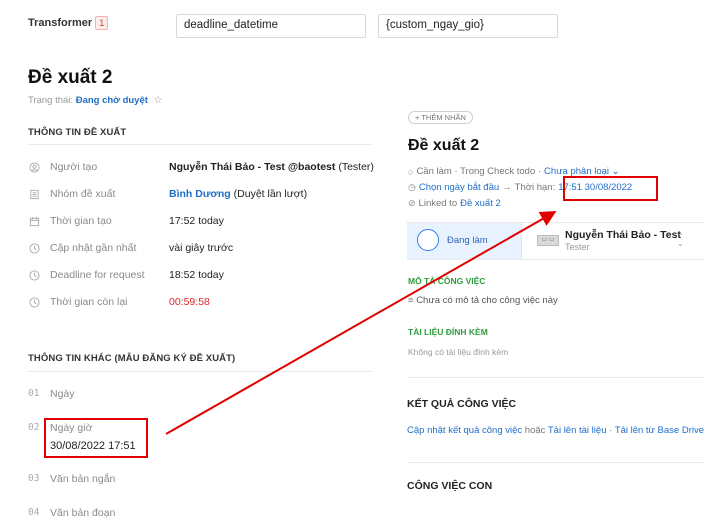 The width and height of the screenshot is (723, 523). What do you see at coordinates (577, 430) in the screenshot?
I see `upload-document-link: Tải lên tài liệu` at bounding box center [577, 430].